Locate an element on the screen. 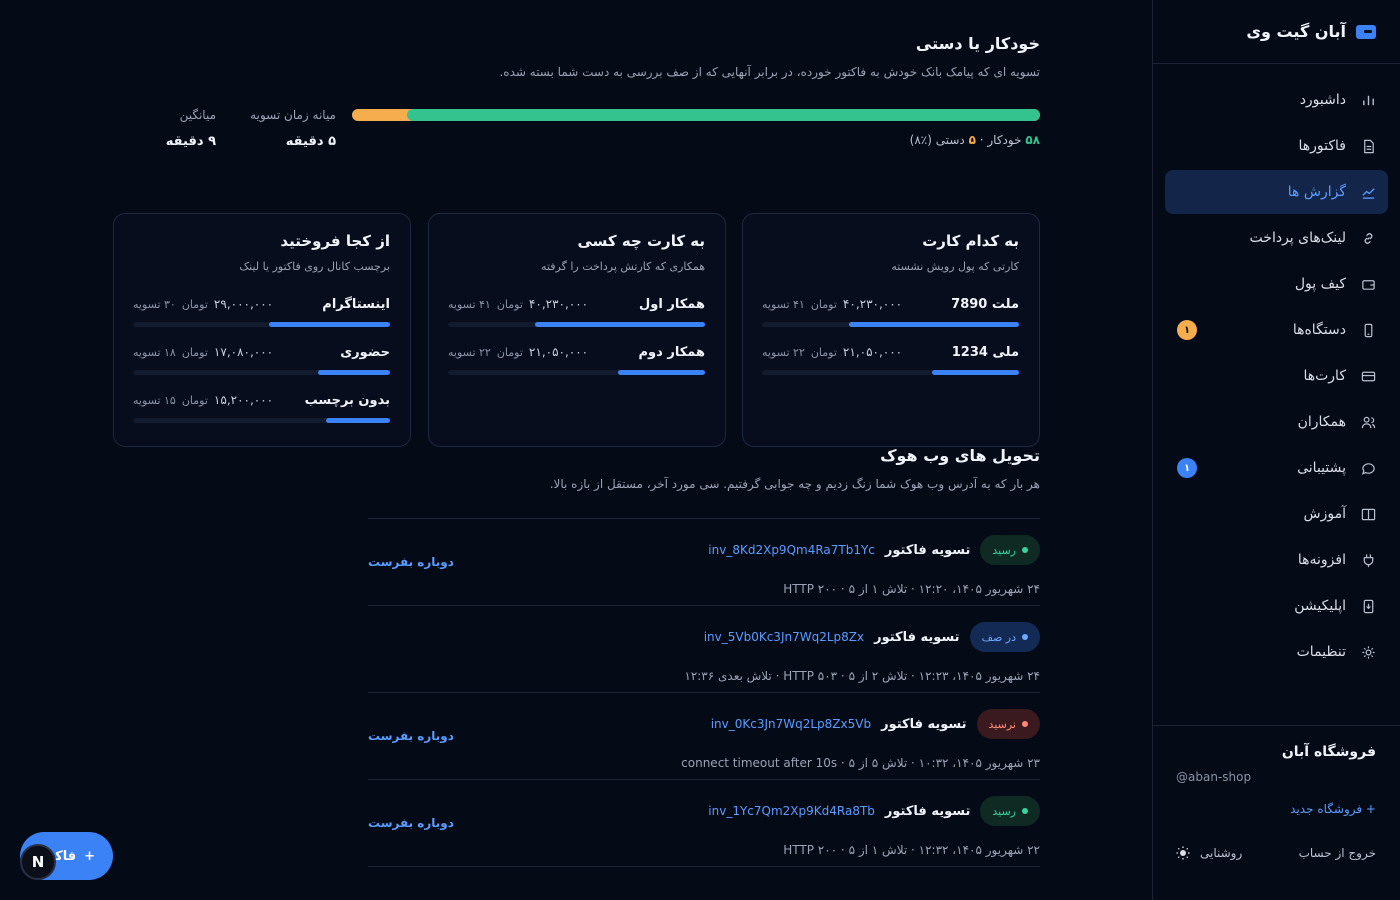 The image size is (1400, 900). auto-count: ۵۸ is located at coordinates (1032, 140).